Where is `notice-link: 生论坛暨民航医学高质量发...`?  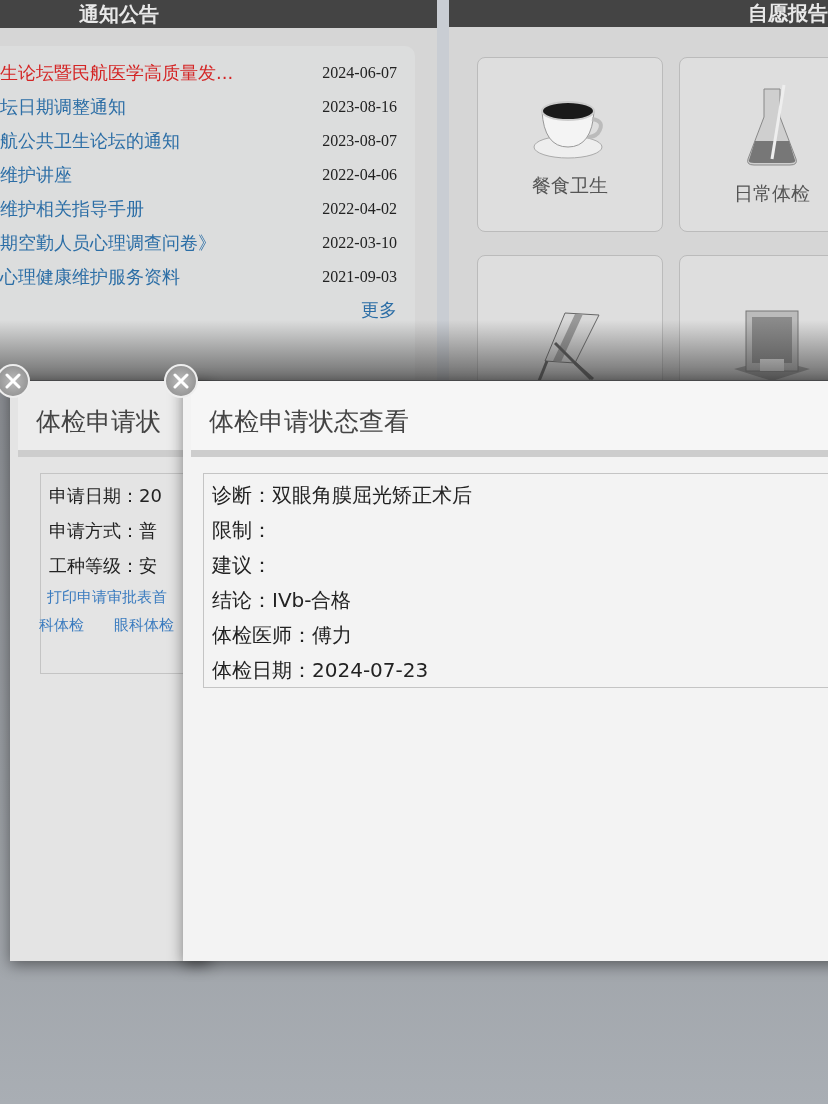
notice-link: 生论坛暨民航医学高质量发... is located at coordinates (117, 73).